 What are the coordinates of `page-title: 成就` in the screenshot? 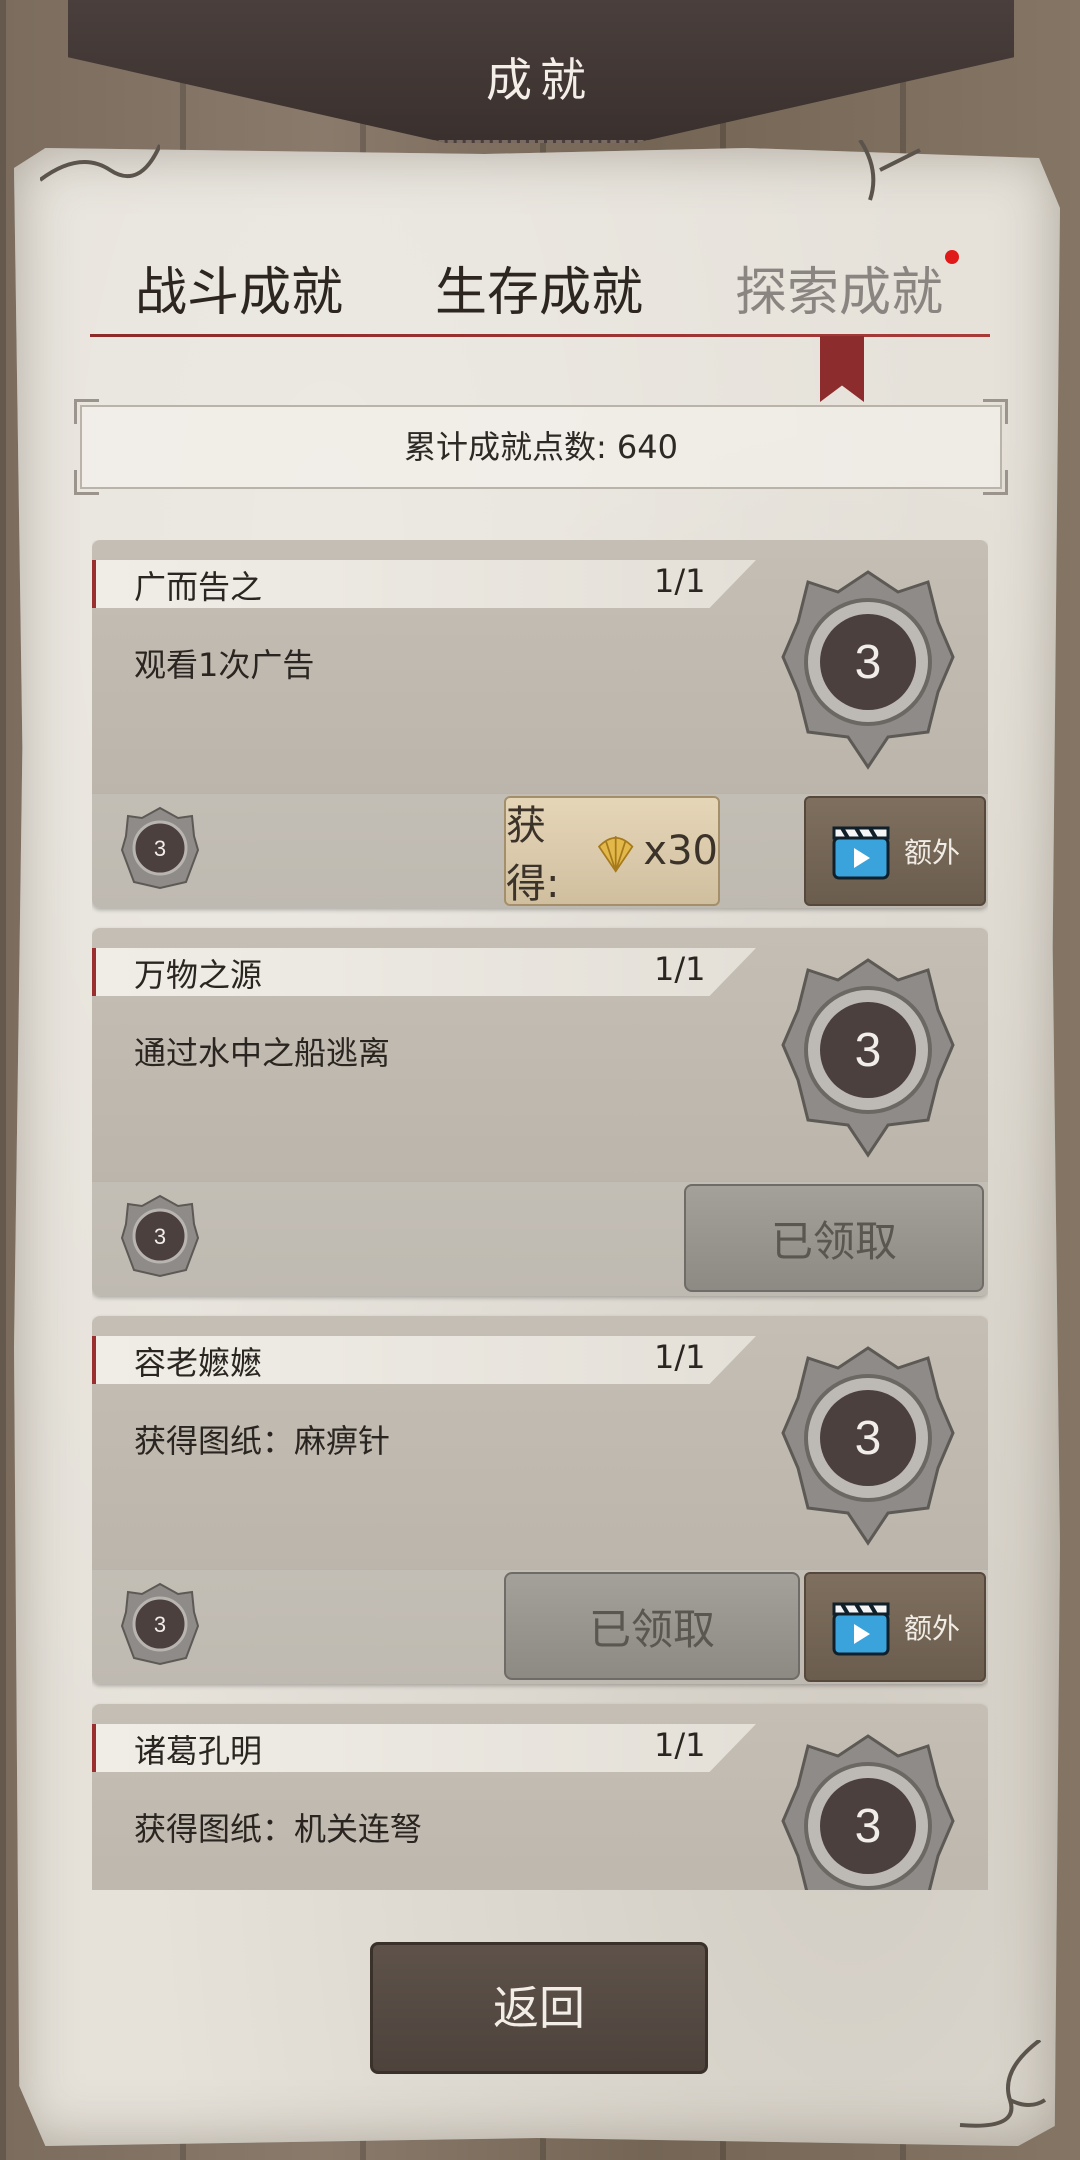 It's located at (540, 80).